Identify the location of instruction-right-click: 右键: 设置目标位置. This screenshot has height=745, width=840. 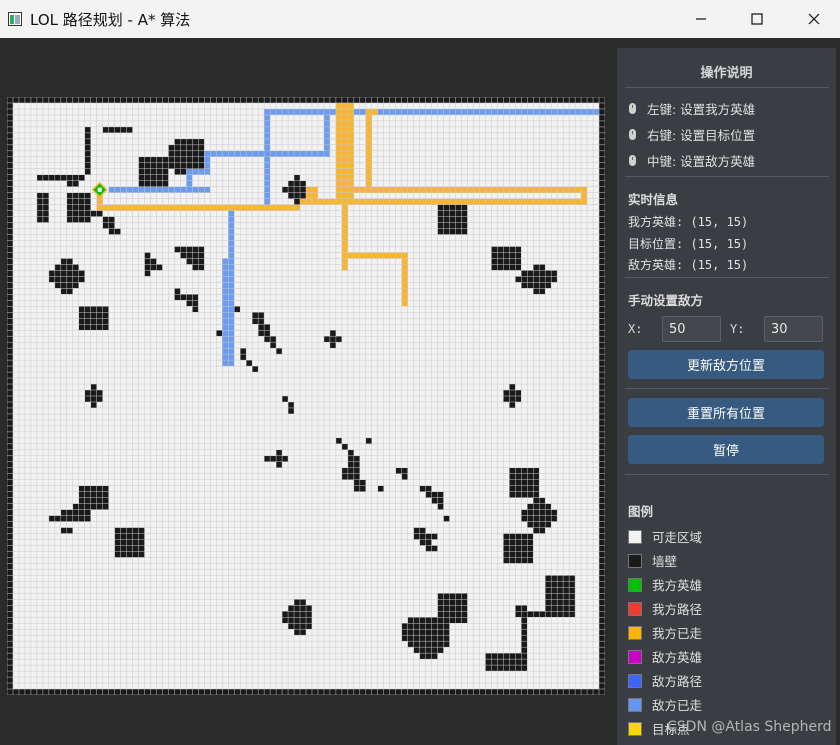
(692, 134).